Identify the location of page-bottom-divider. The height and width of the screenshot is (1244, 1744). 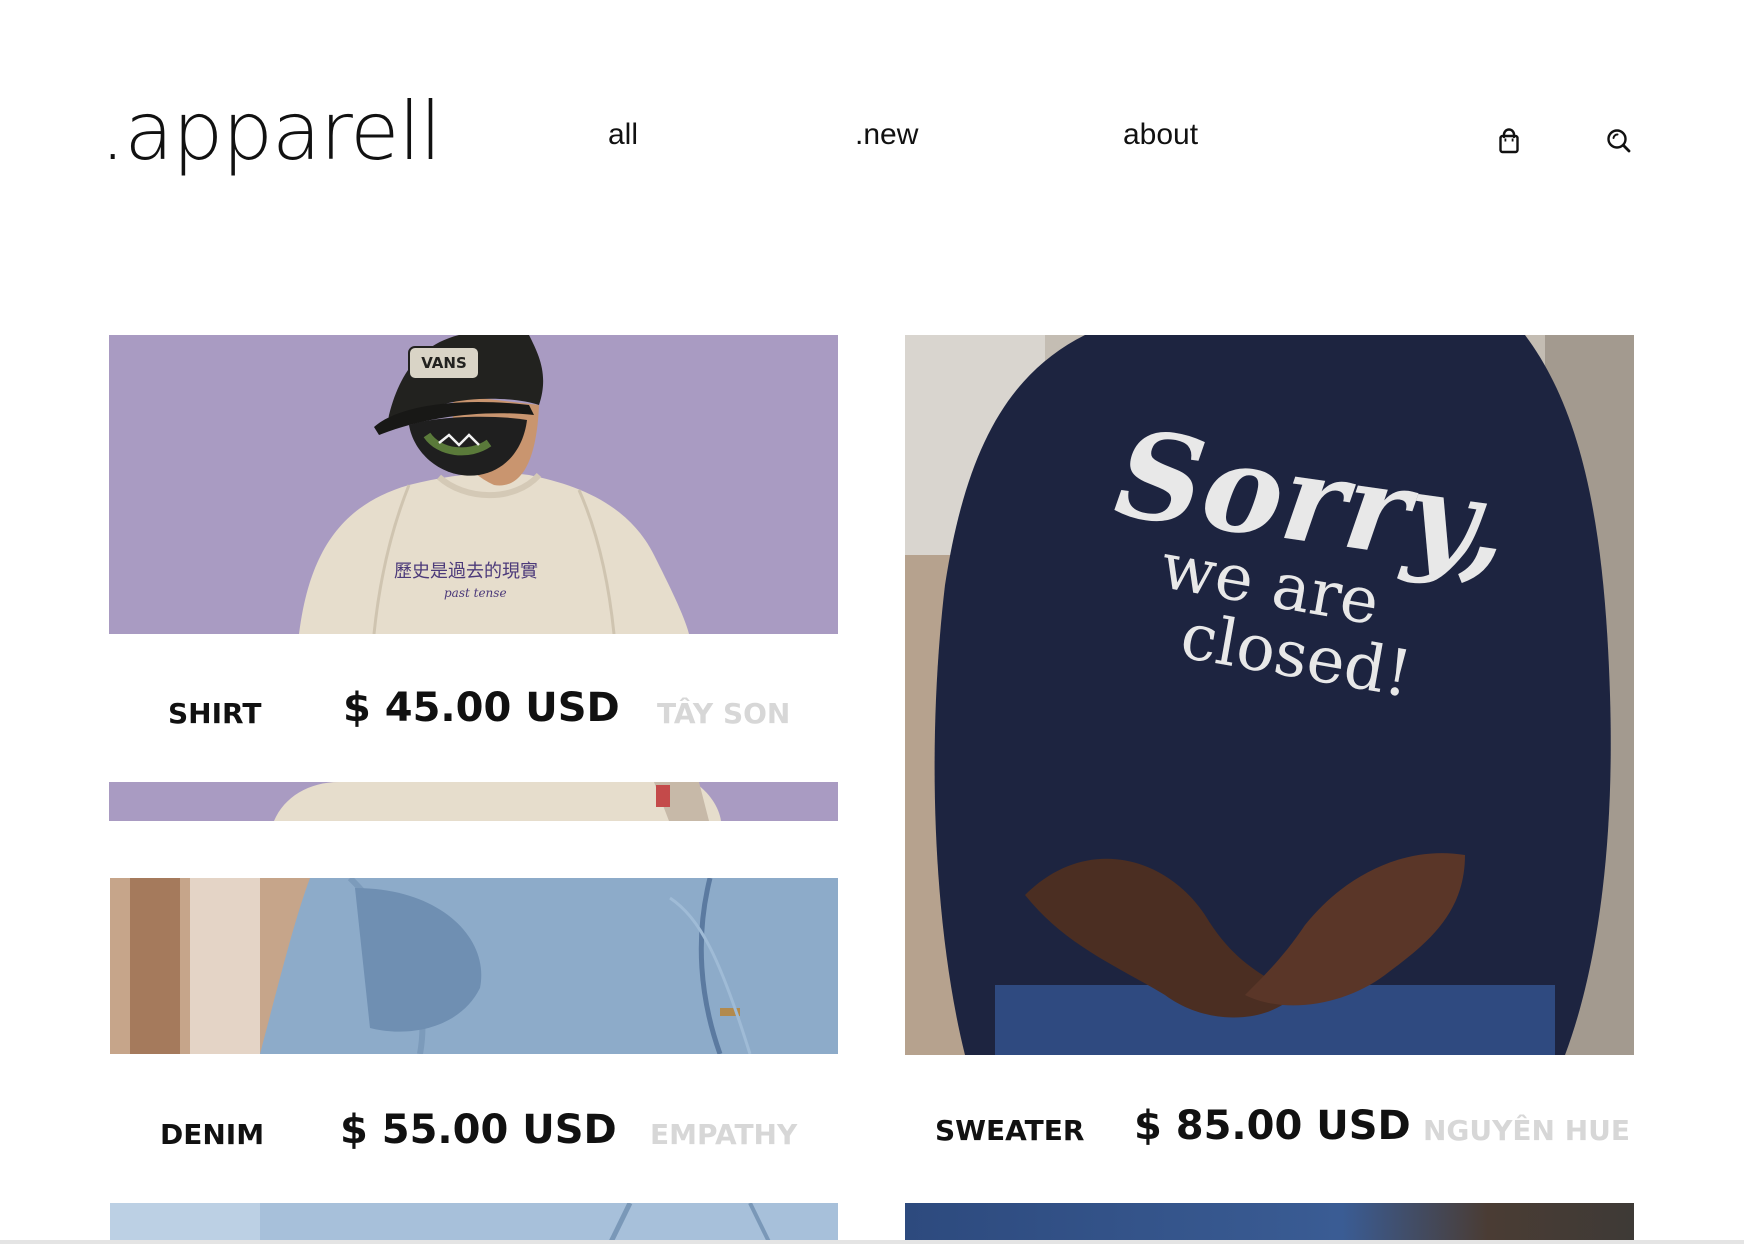
(872, 1242).